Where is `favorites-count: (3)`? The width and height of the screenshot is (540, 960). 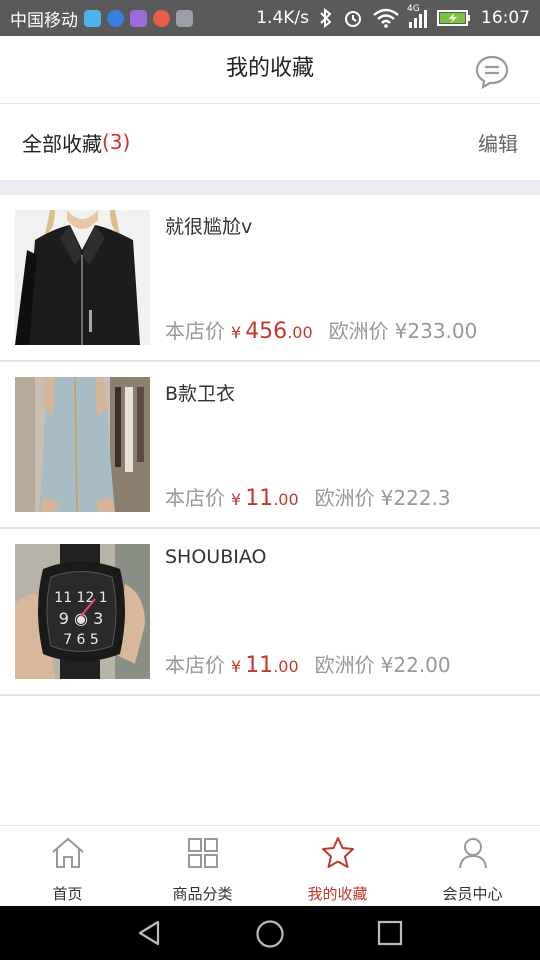
favorites-count: (3) is located at coordinates (116, 142).